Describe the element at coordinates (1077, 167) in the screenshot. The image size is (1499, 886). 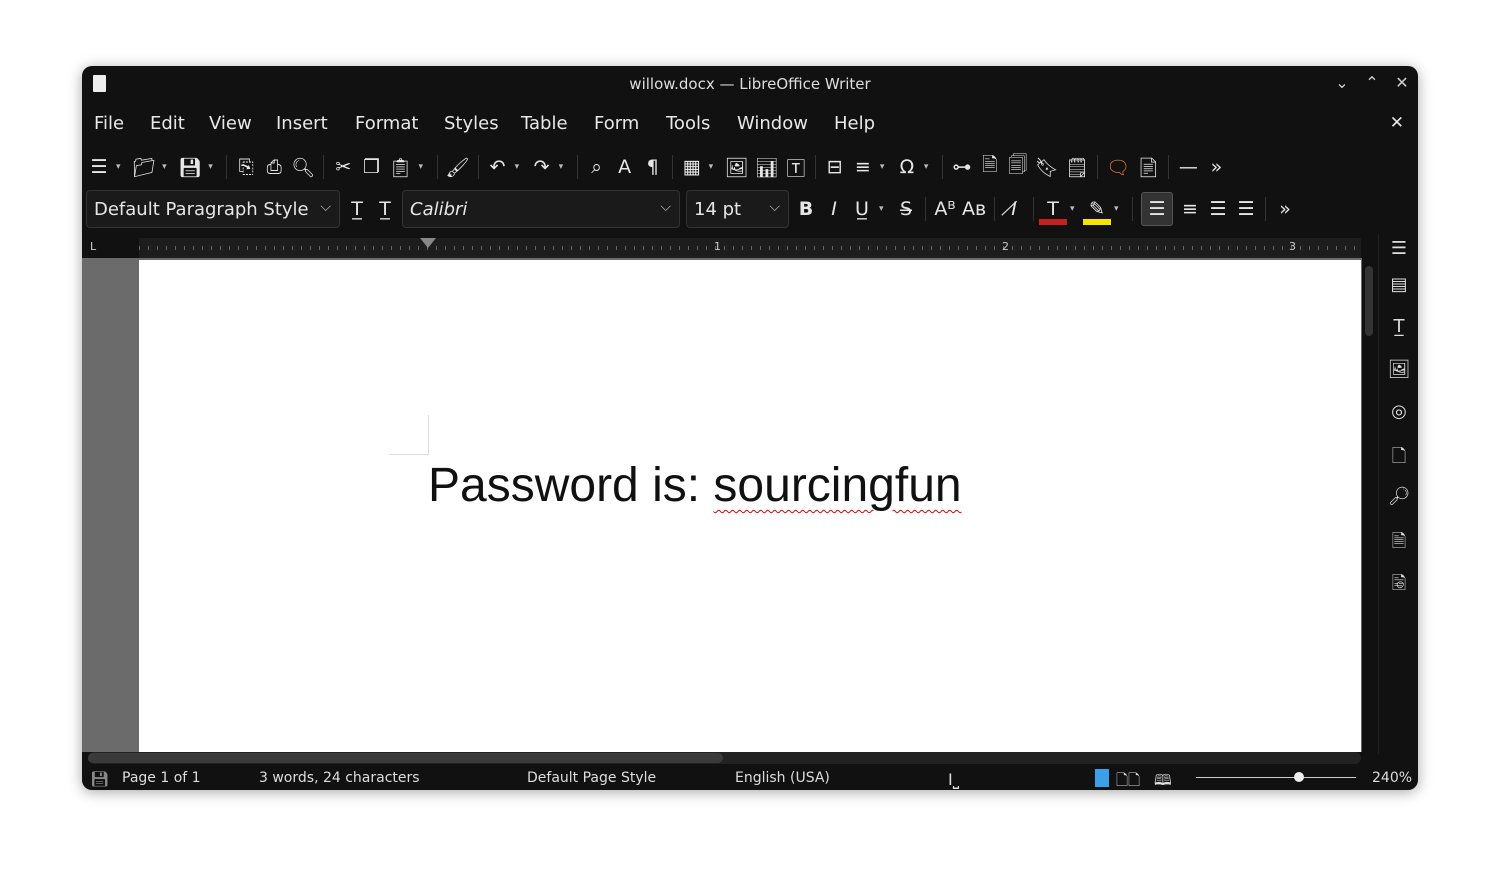
I see `cross-reference-icon: 🗒︎` at that location.